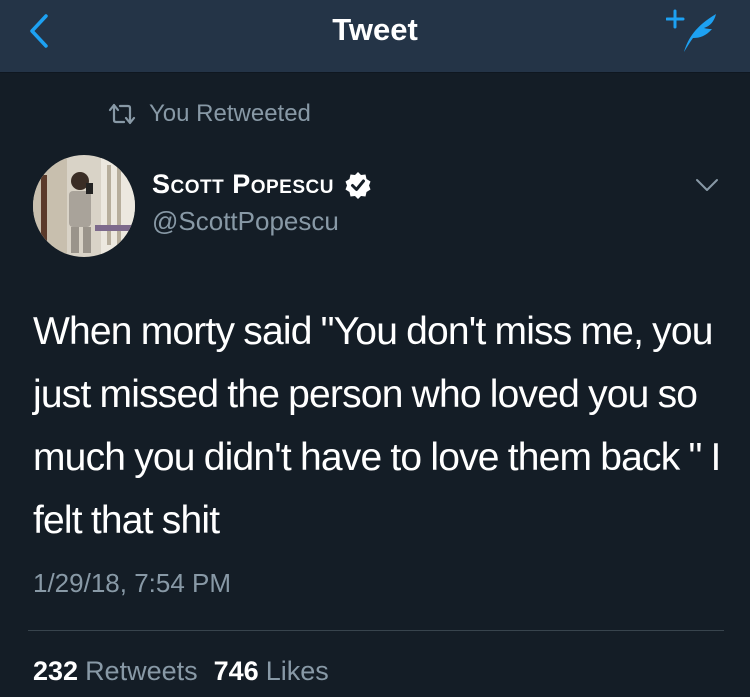  I want to click on author-name: Scott Popescu, so click(262, 184).